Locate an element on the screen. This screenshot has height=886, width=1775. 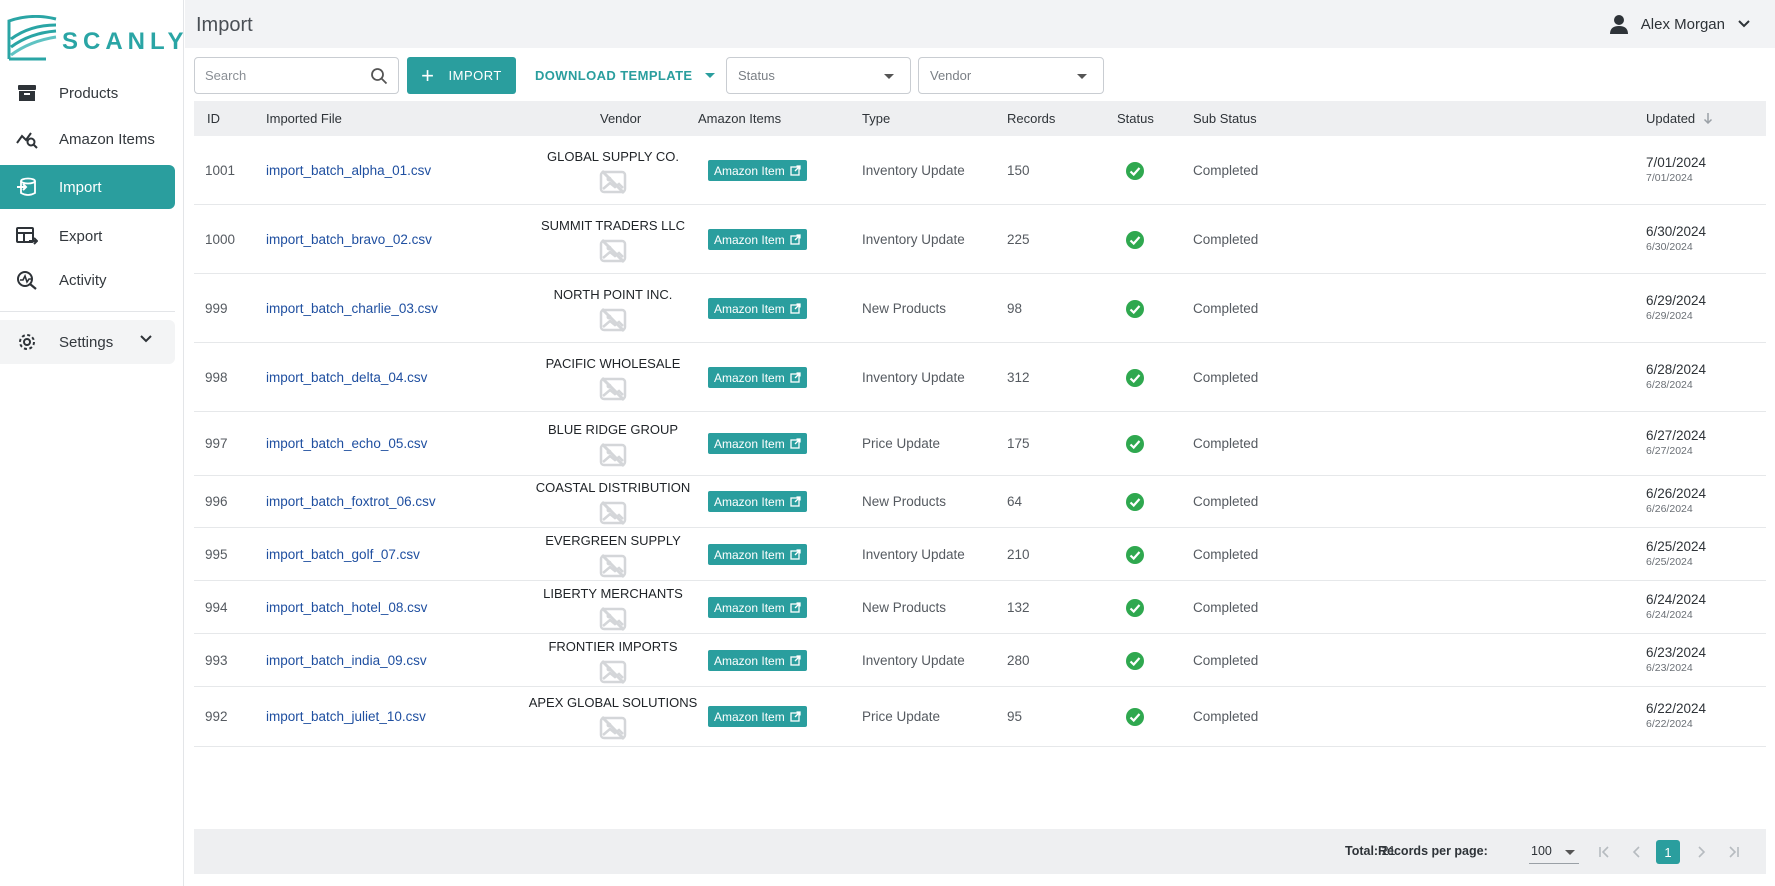
updated-date: 6/23/2024 is located at coordinates (1676, 652).